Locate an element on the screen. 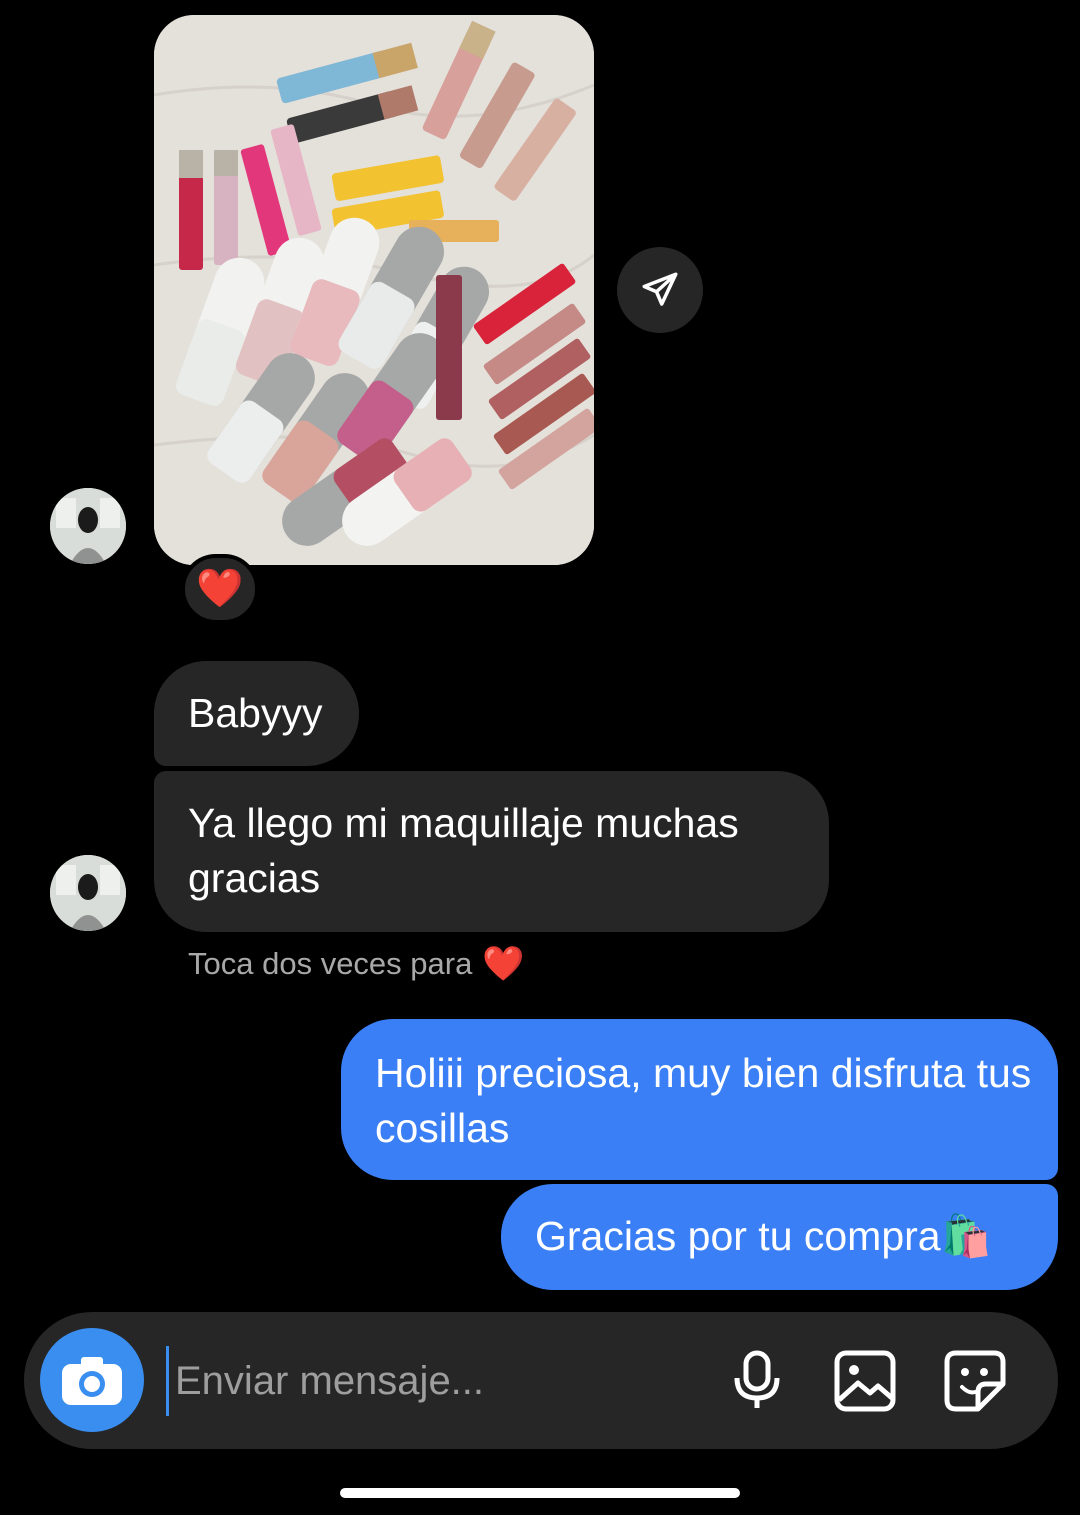  voice-button is located at coordinates (757, 1381).